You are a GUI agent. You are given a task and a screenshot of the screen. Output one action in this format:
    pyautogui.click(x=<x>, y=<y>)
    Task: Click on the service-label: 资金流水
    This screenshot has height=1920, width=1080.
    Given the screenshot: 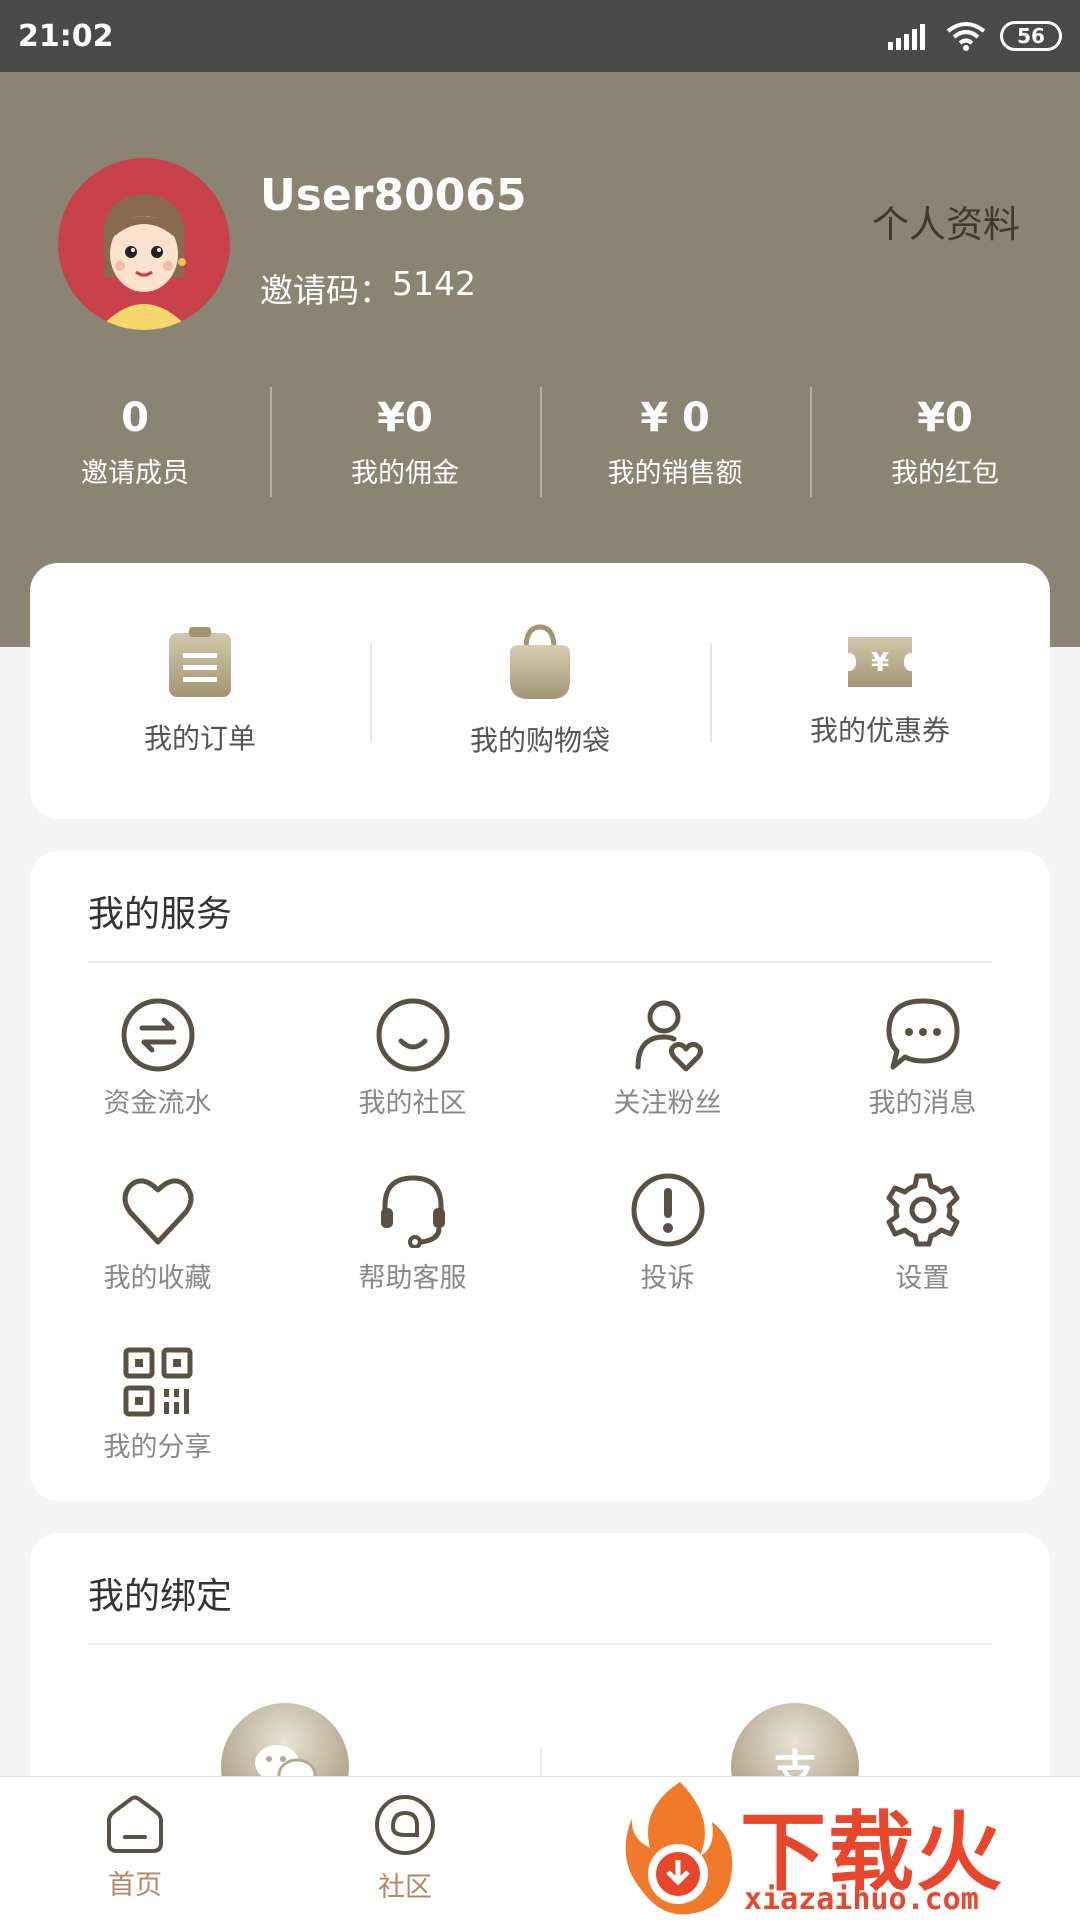 What is the action you would take?
    pyautogui.click(x=157, y=1103)
    